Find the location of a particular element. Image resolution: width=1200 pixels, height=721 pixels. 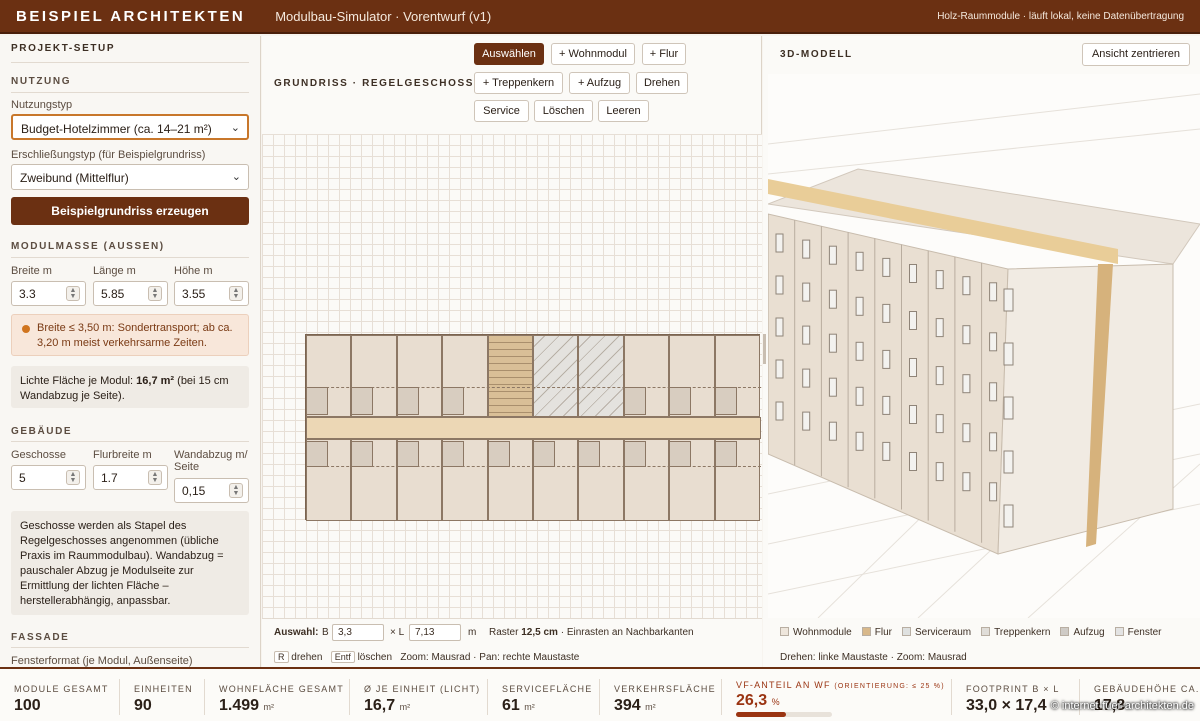

tool-add-wohnmodul-button: + Wohnmodul is located at coordinates (593, 54).